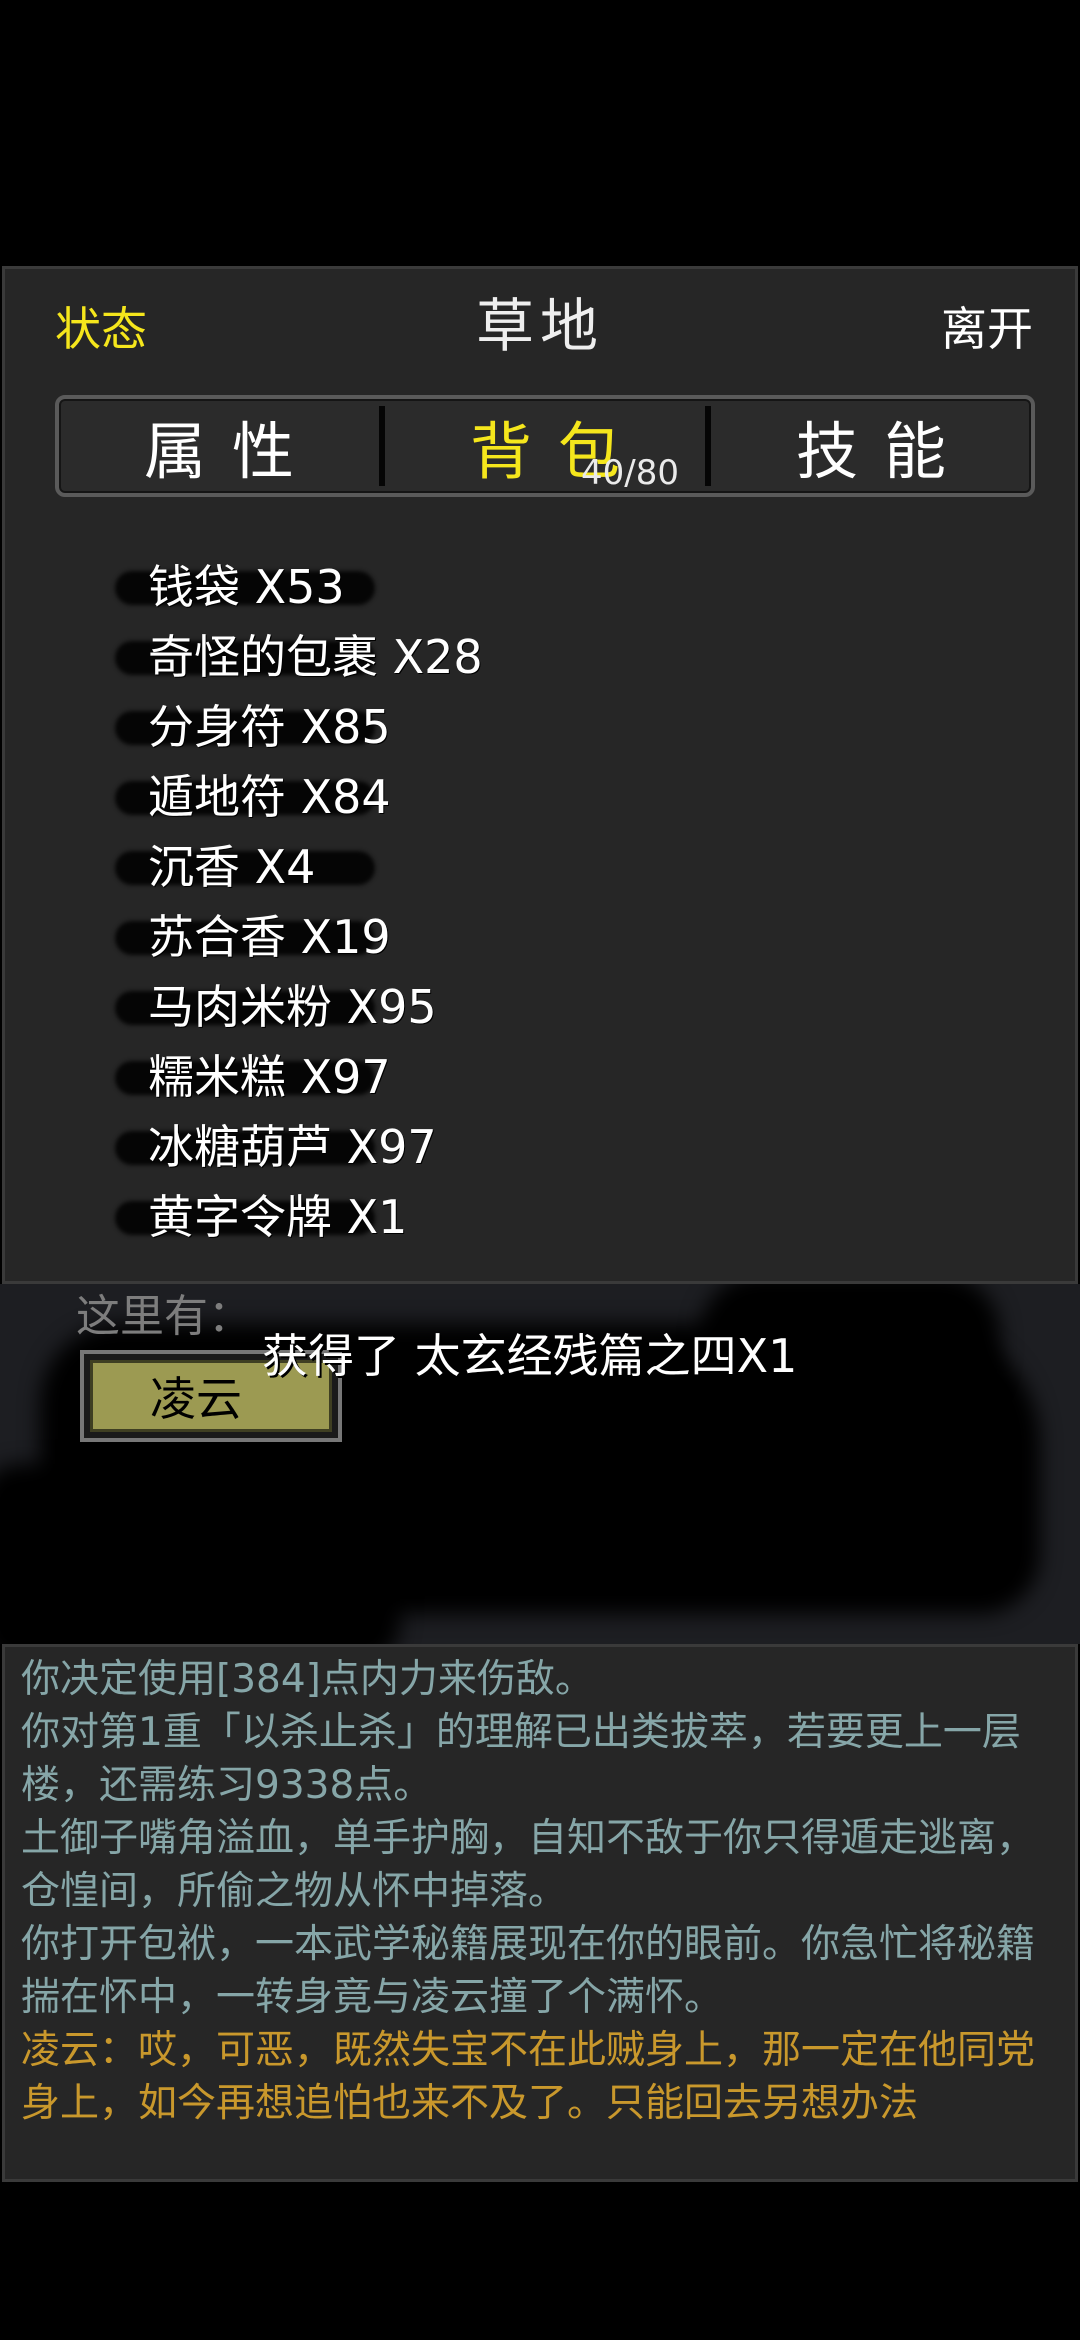 The height and width of the screenshot is (2340, 1080). I want to click on inventory-item: 遁地符 X84, so click(467, 794).